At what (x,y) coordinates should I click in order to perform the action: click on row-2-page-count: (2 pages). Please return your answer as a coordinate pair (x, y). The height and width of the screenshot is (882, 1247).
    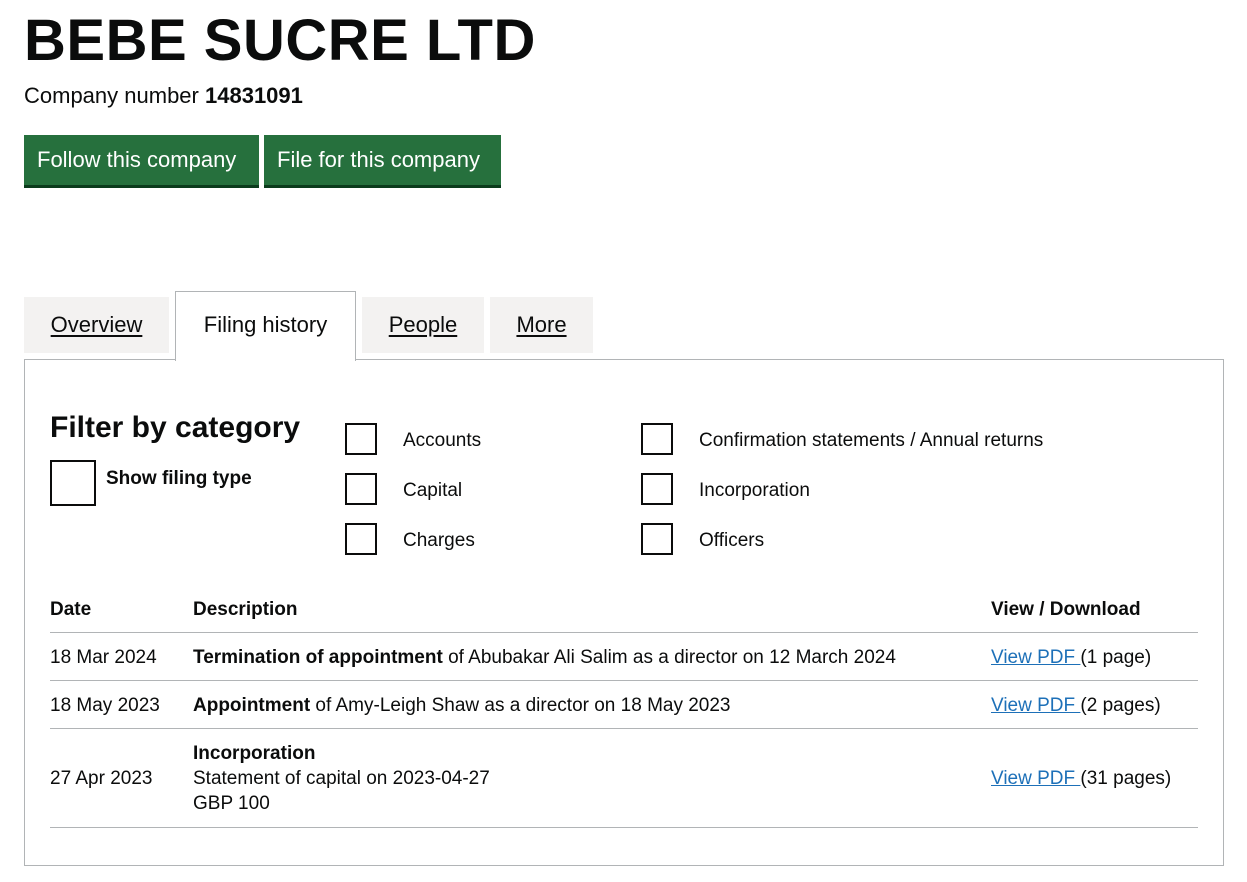
    Looking at the image, I should click on (1120, 705).